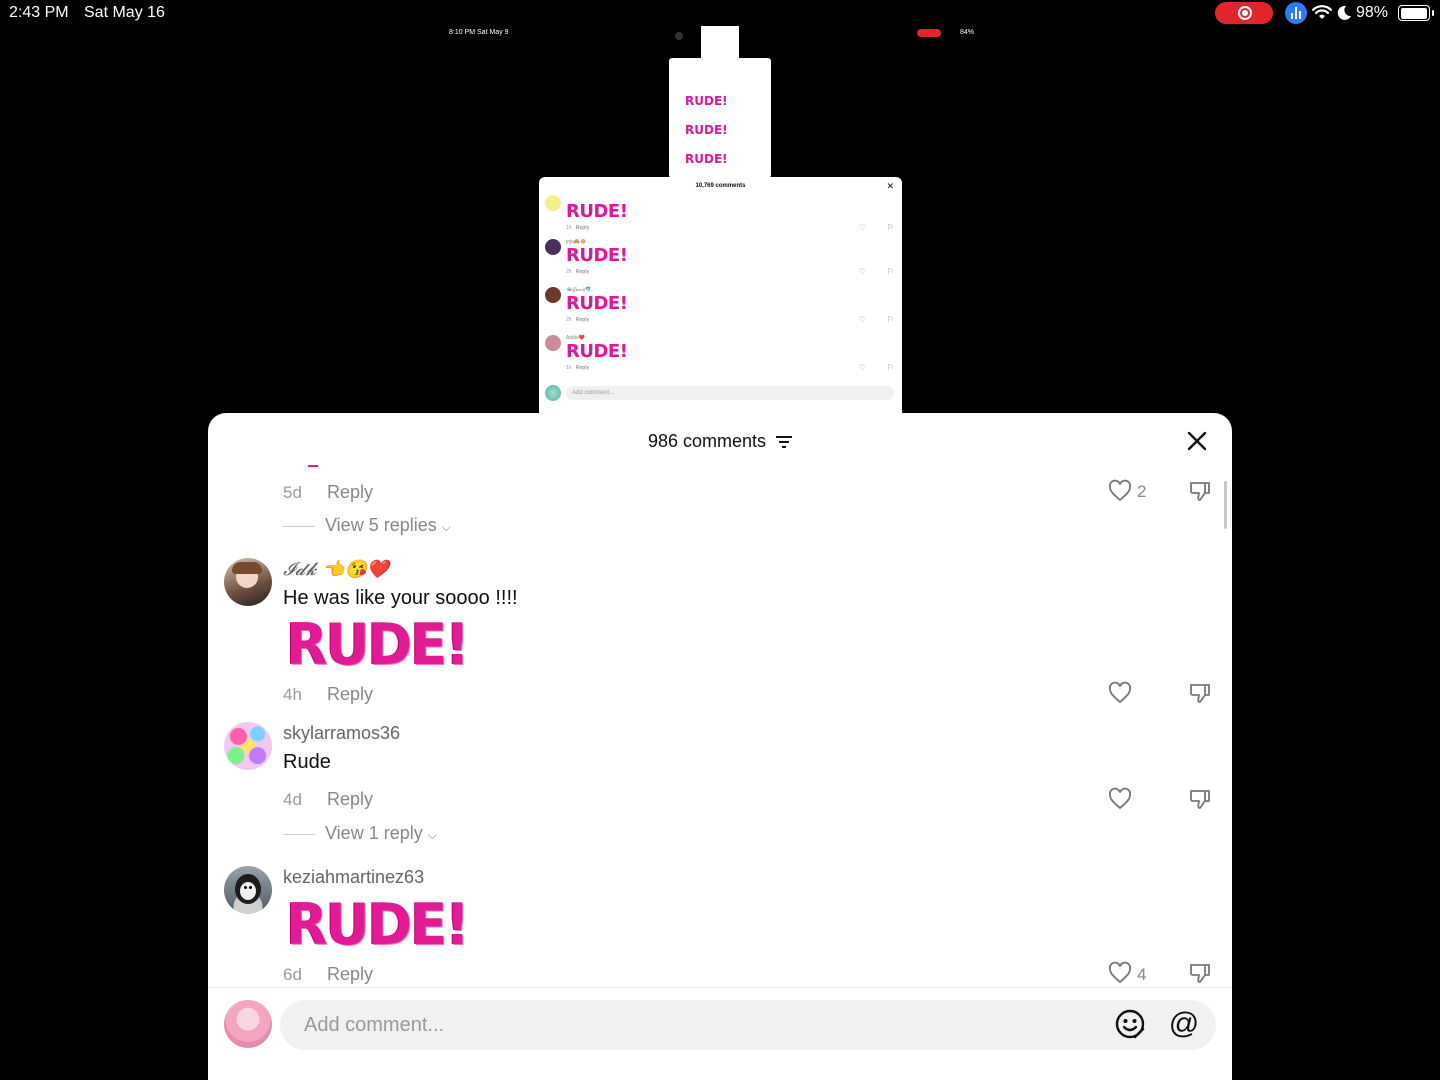 The image size is (1440, 1080). Describe the element at coordinates (748, 1025) in the screenshot. I see `comment-input` at that location.